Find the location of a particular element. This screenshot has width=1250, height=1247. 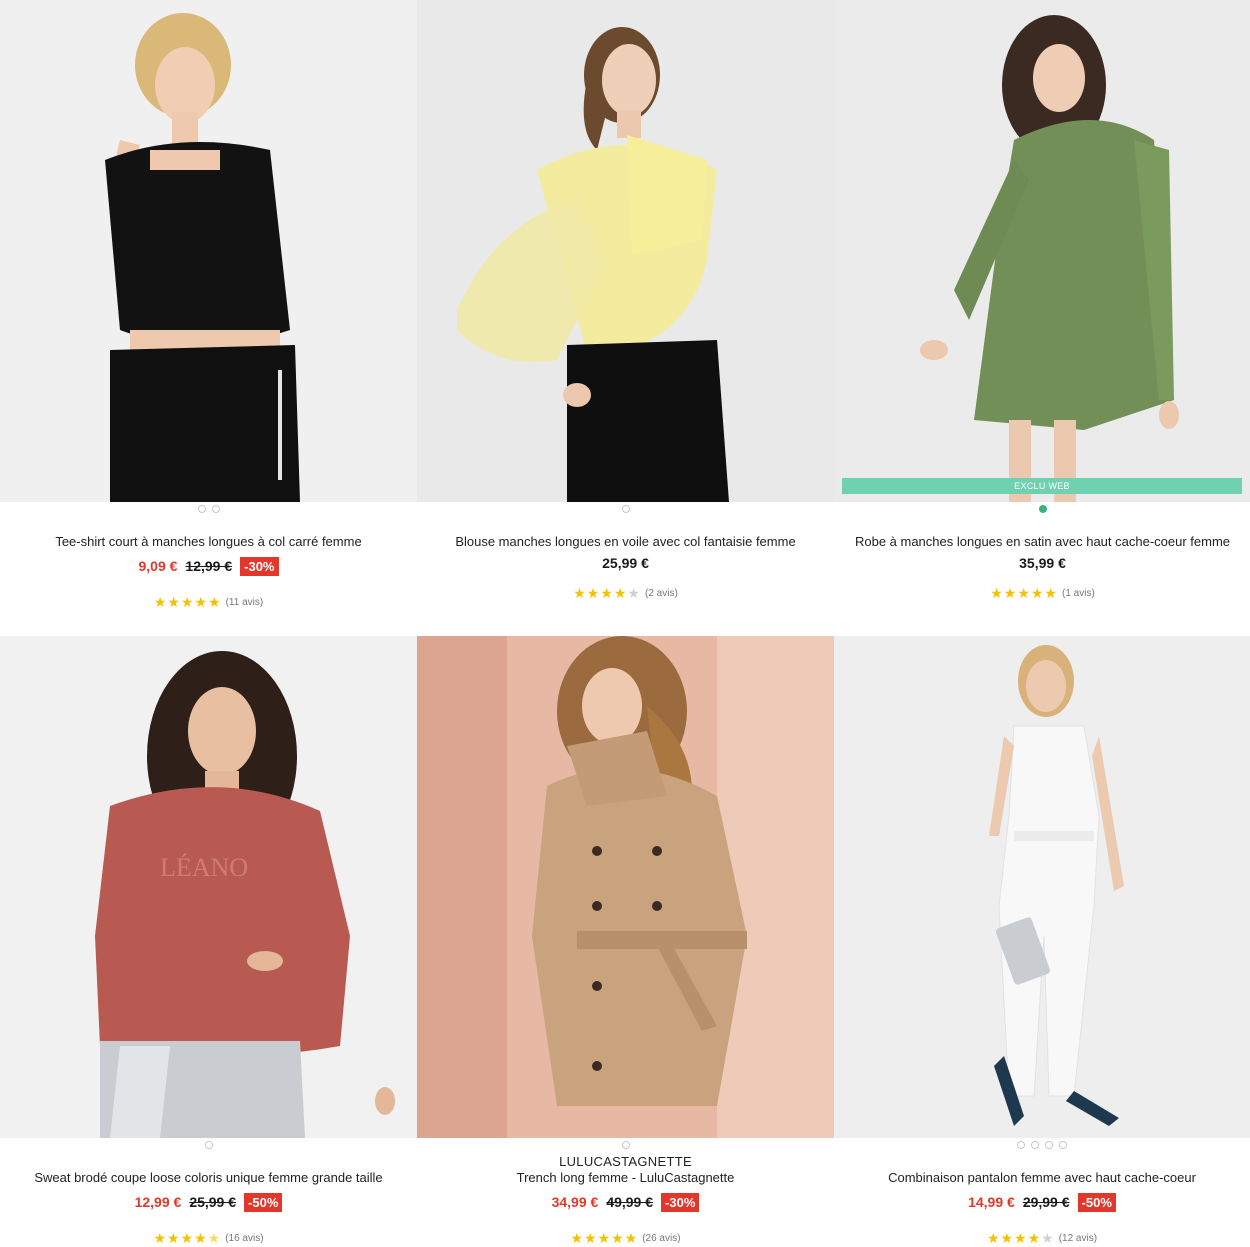

svg-text: LÉANO is located at coordinates (204, 867).